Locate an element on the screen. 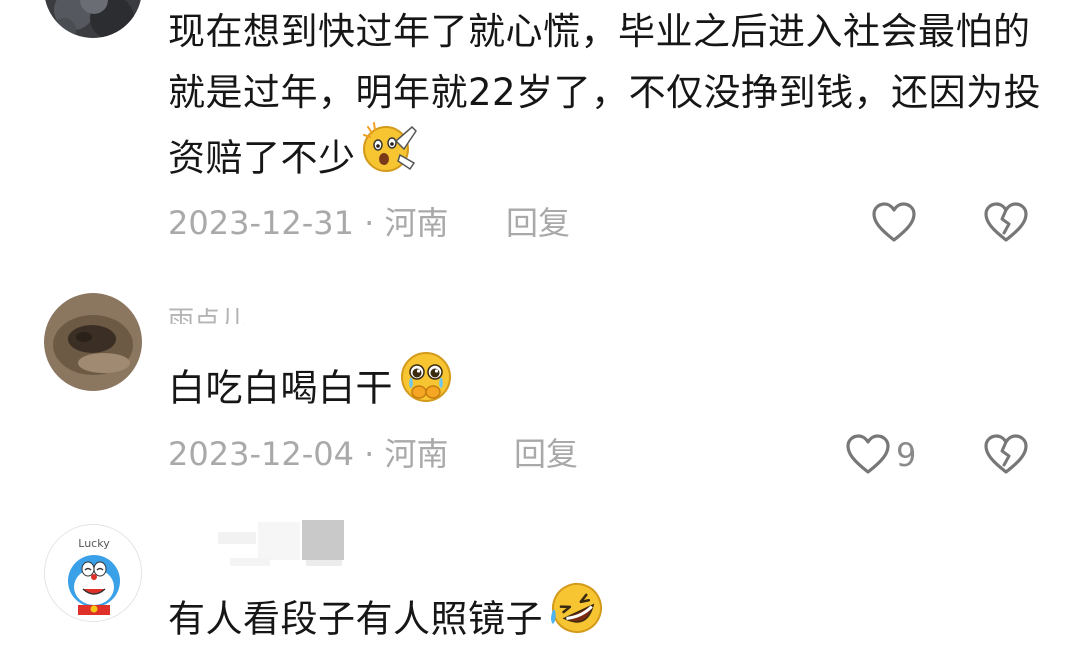  avatar: Lucky is located at coordinates (93, 573).